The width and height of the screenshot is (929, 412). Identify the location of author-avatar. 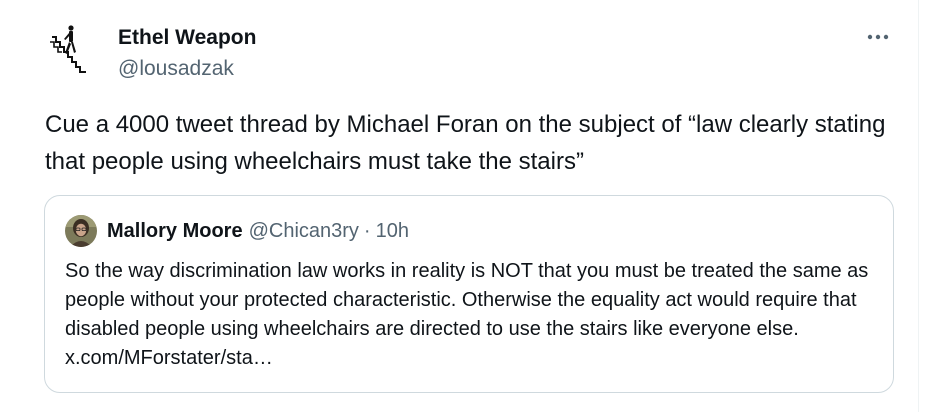
(72, 50).